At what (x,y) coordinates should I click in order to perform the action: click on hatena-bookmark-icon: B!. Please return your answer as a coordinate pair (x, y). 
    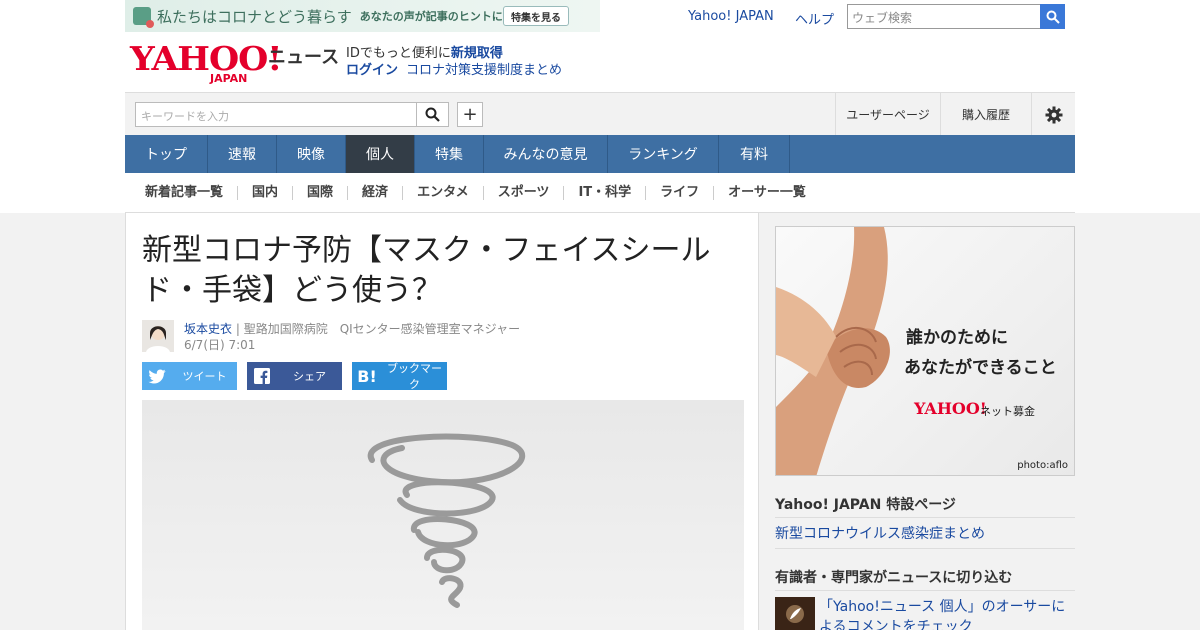
    Looking at the image, I should click on (367, 376).